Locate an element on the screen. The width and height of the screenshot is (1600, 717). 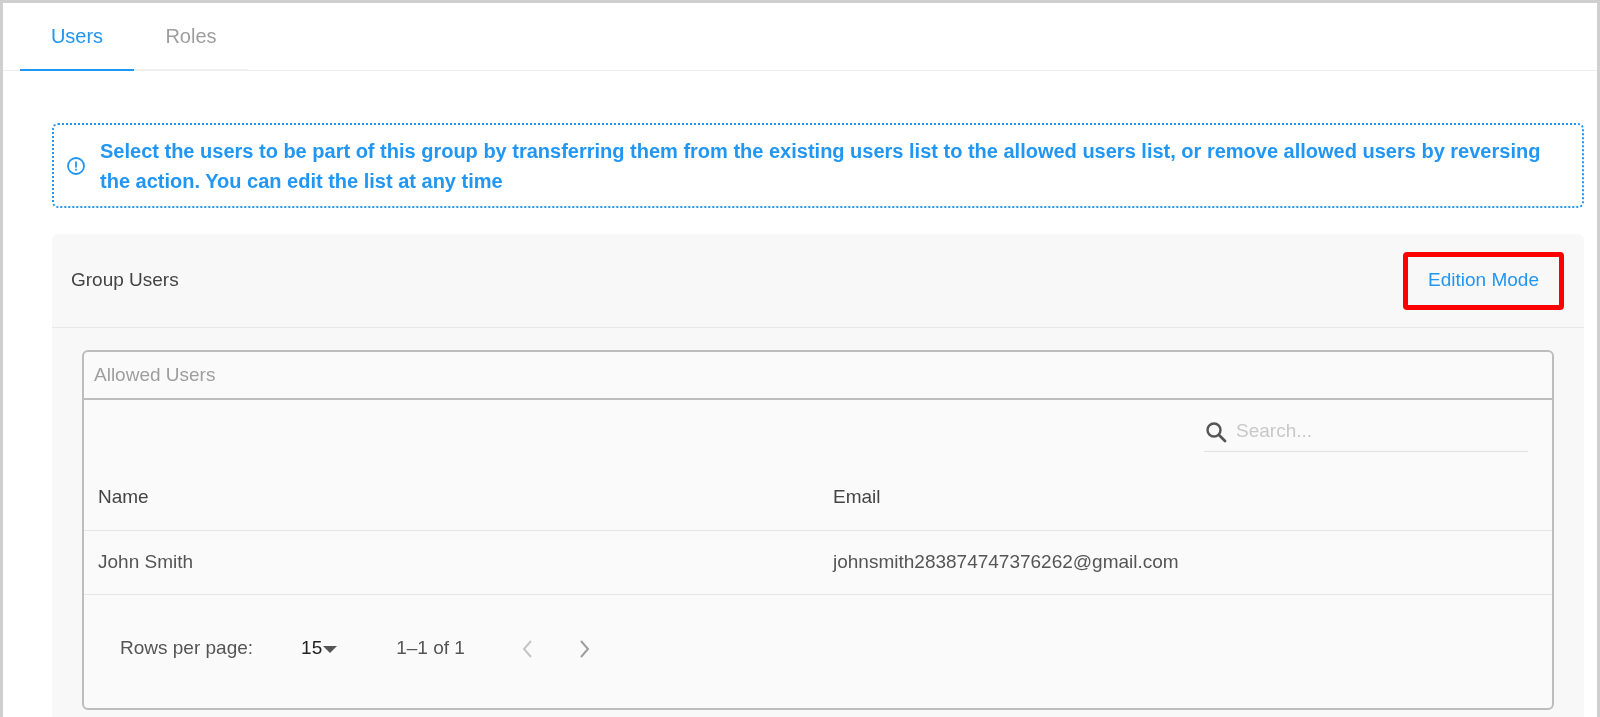
table-cell: John Smith is located at coordinates (451, 562).